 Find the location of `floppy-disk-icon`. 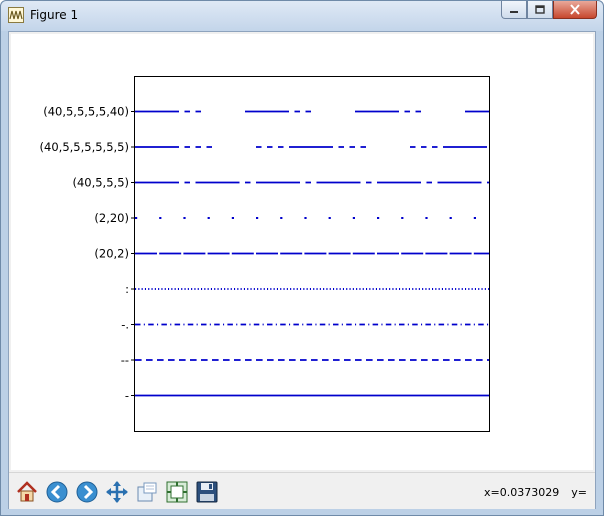

floppy-disk-icon is located at coordinates (206, 491).